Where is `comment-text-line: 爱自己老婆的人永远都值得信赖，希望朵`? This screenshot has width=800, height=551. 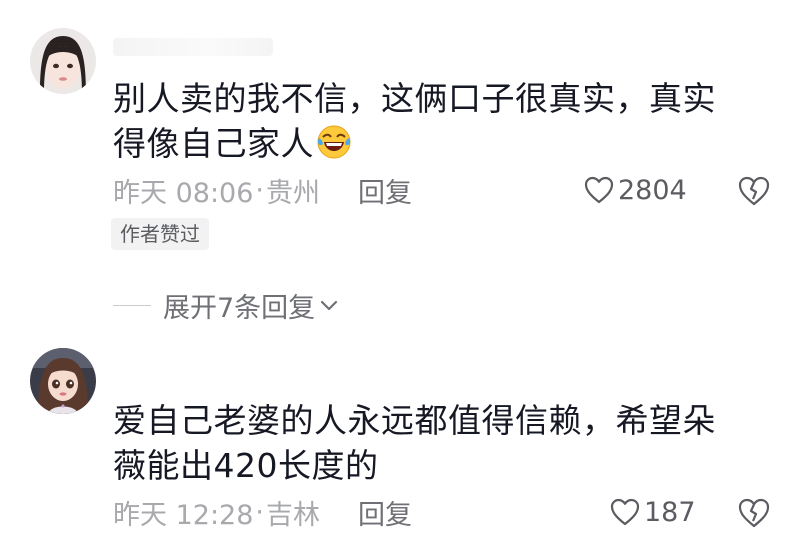 comment-text-line: 爱自己老婆的人永远都值得信赖，希望朵 is located at coordinates (414, 420).